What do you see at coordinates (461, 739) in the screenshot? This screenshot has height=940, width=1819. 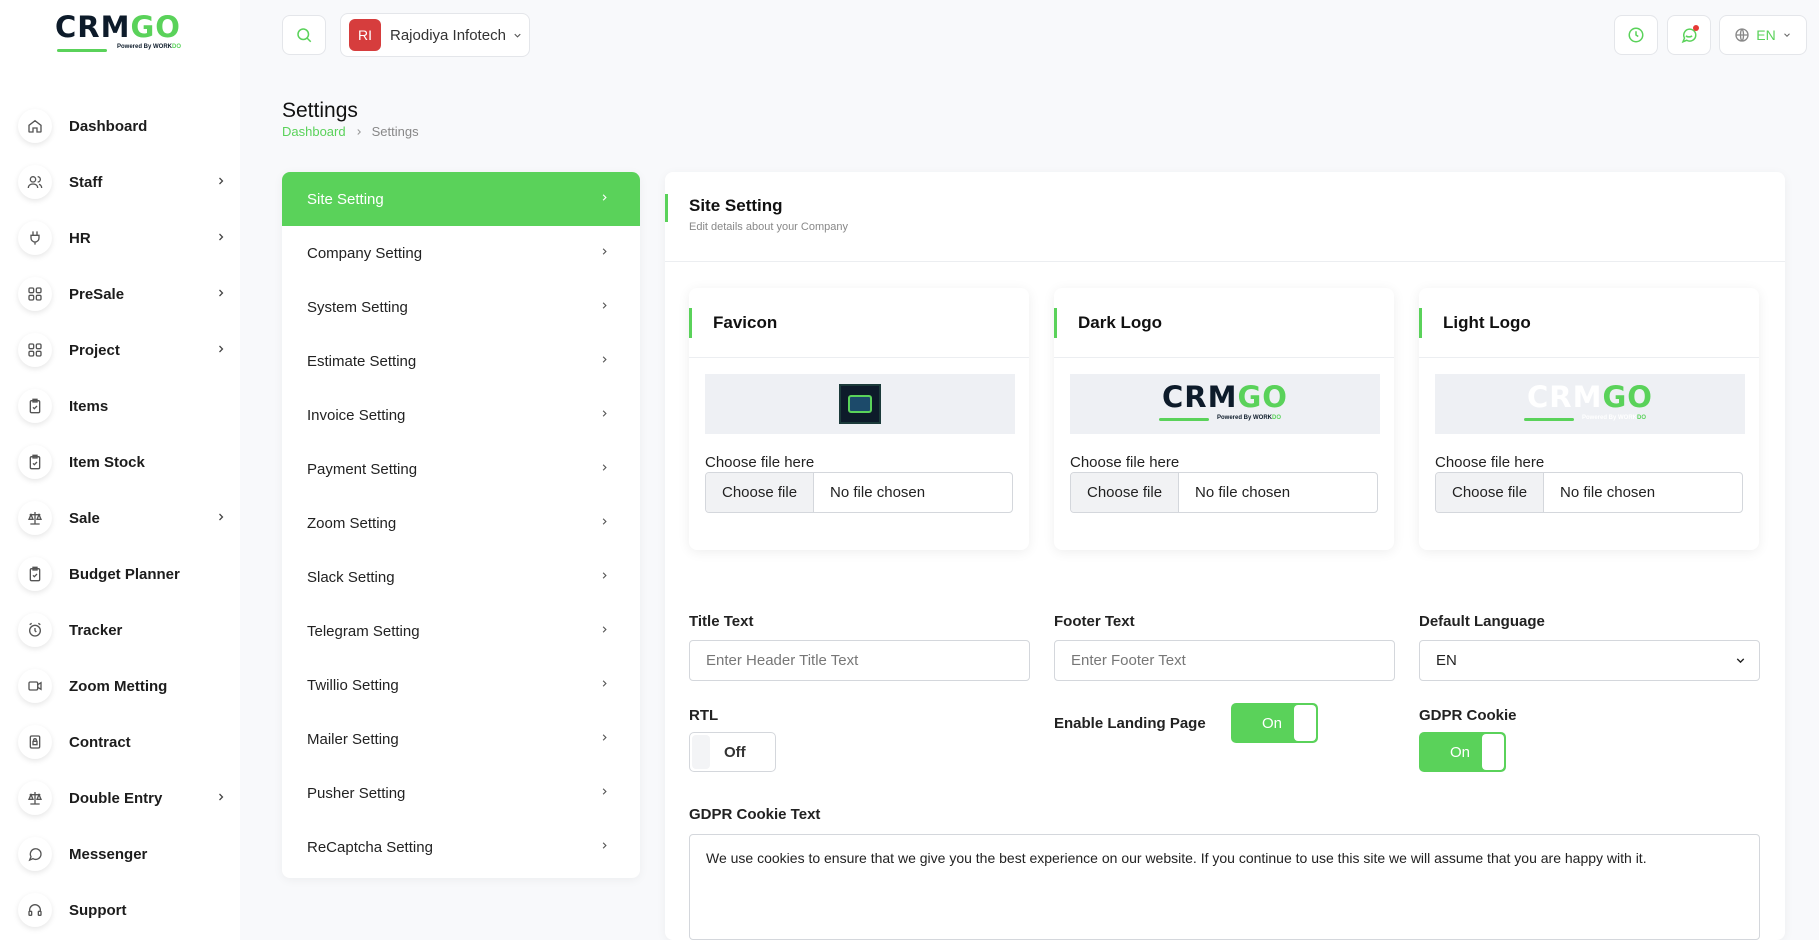 I see `settings-menu-item-mailer: Mailer Setting` at bounding box center [461, 739].